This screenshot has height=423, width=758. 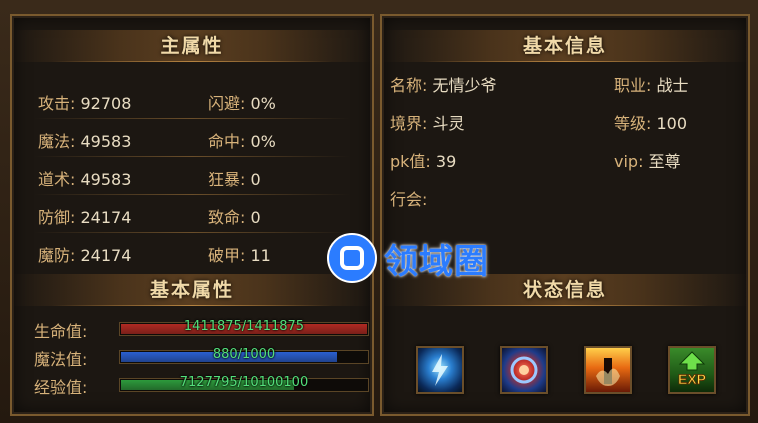 I want to click on exp-bar: 7127795/10100100, so click(x=244, y=383).